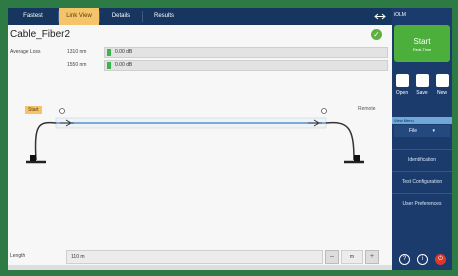 The image size is (458, 276). Describe the element at coordinates (376, 34) in the screenshot. I see `status-ok-icon: ✓` at that location.